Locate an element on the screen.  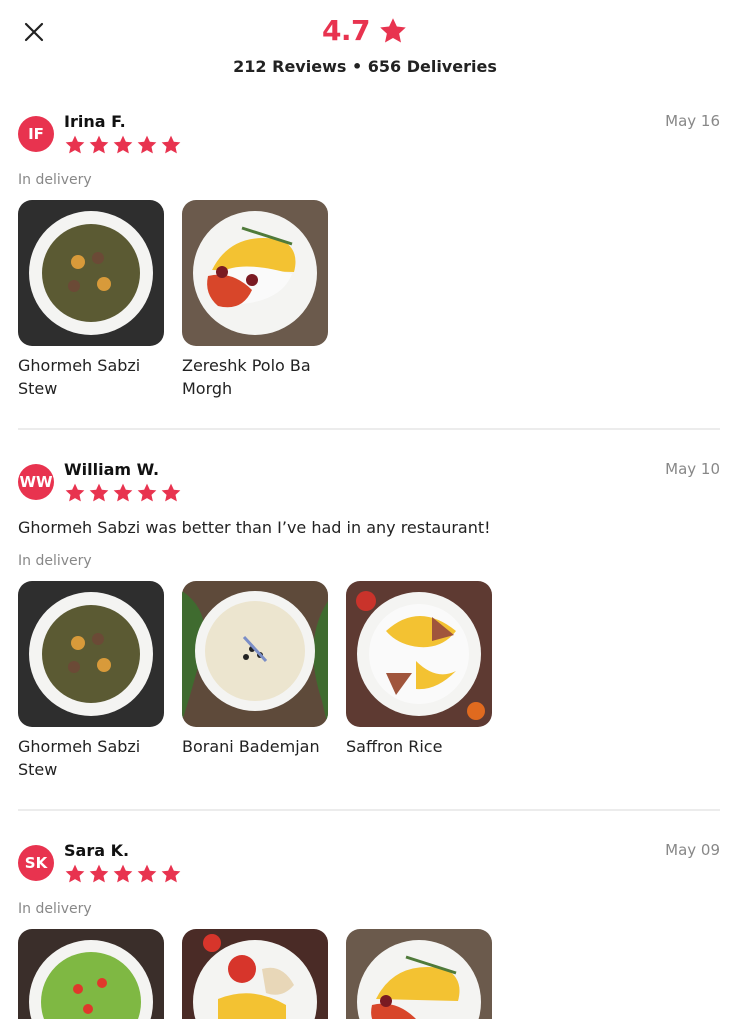
reviewer-info: William W. is located at coordinates (364, 482).